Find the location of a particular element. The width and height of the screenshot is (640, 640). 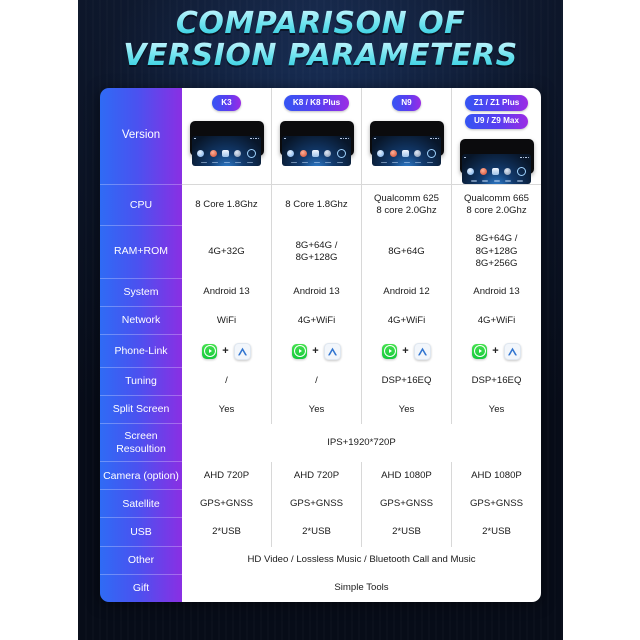

row-label-system: System is located at coordinates (141, 292).